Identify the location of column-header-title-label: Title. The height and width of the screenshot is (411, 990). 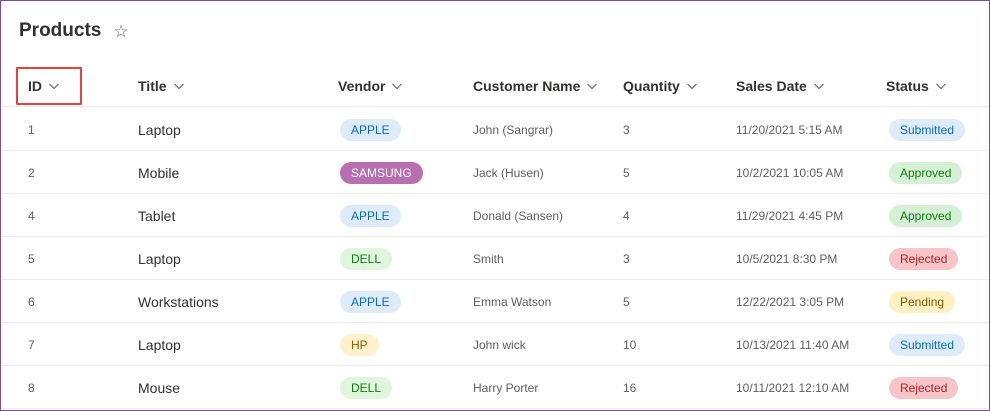
(152, 86).